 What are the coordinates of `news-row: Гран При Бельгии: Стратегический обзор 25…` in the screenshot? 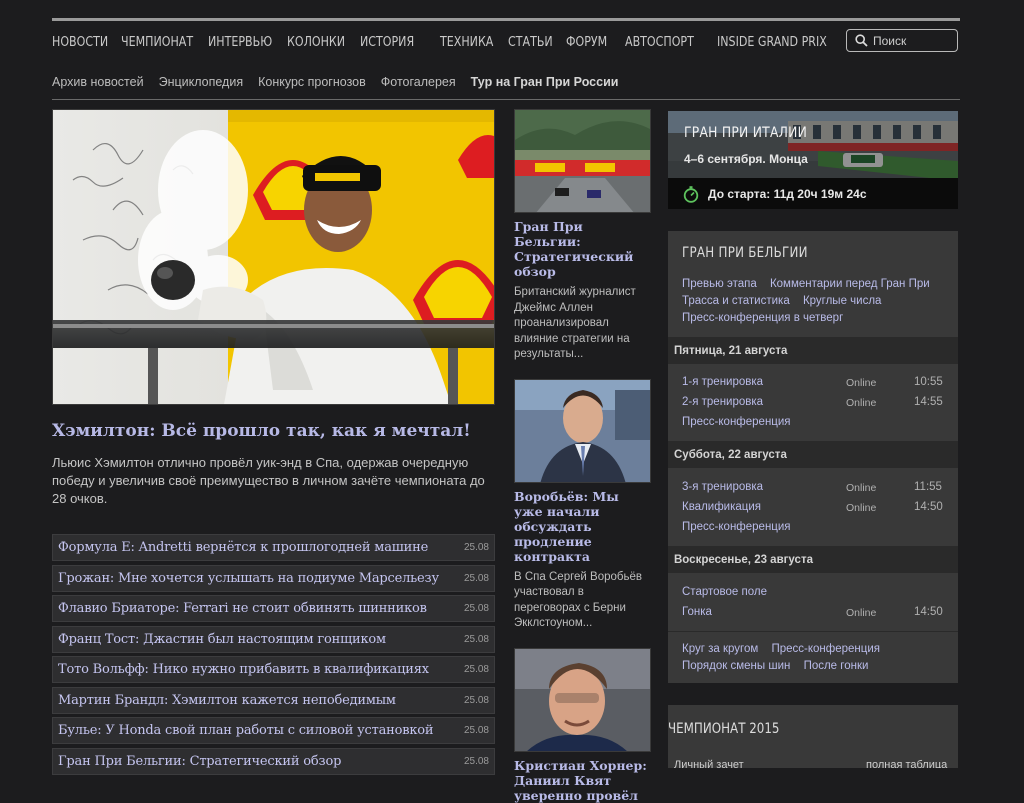 It's located at (273, 761).